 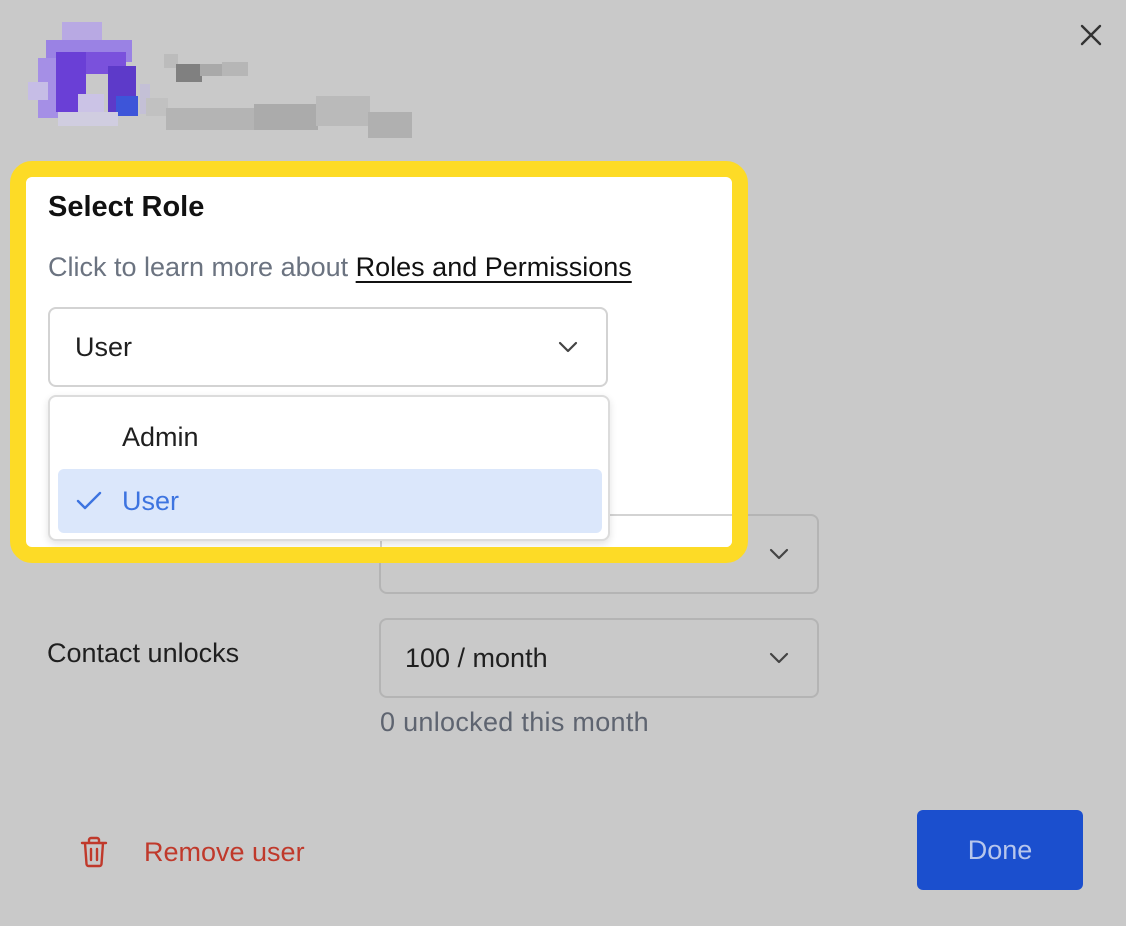 I want to click on role-option-admin: Admin, so click(x=330, y=437).